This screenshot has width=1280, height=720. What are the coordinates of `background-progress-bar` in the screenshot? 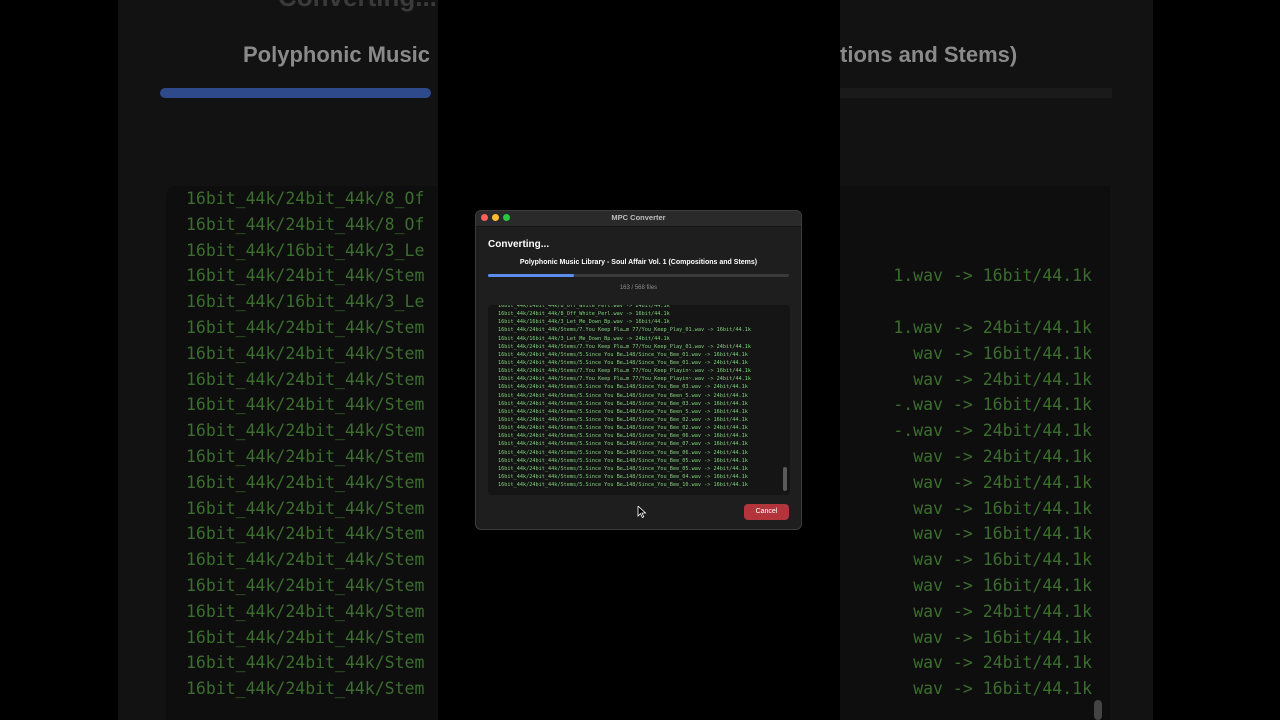 It's located at (295, 93).